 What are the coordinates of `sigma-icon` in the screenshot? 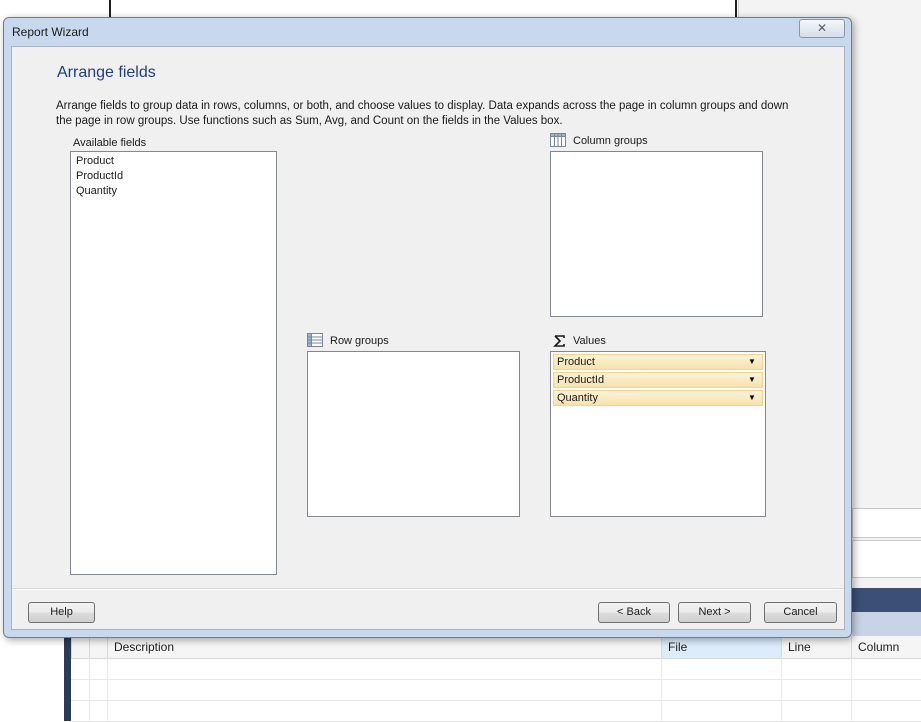 It's located at (559, 341).